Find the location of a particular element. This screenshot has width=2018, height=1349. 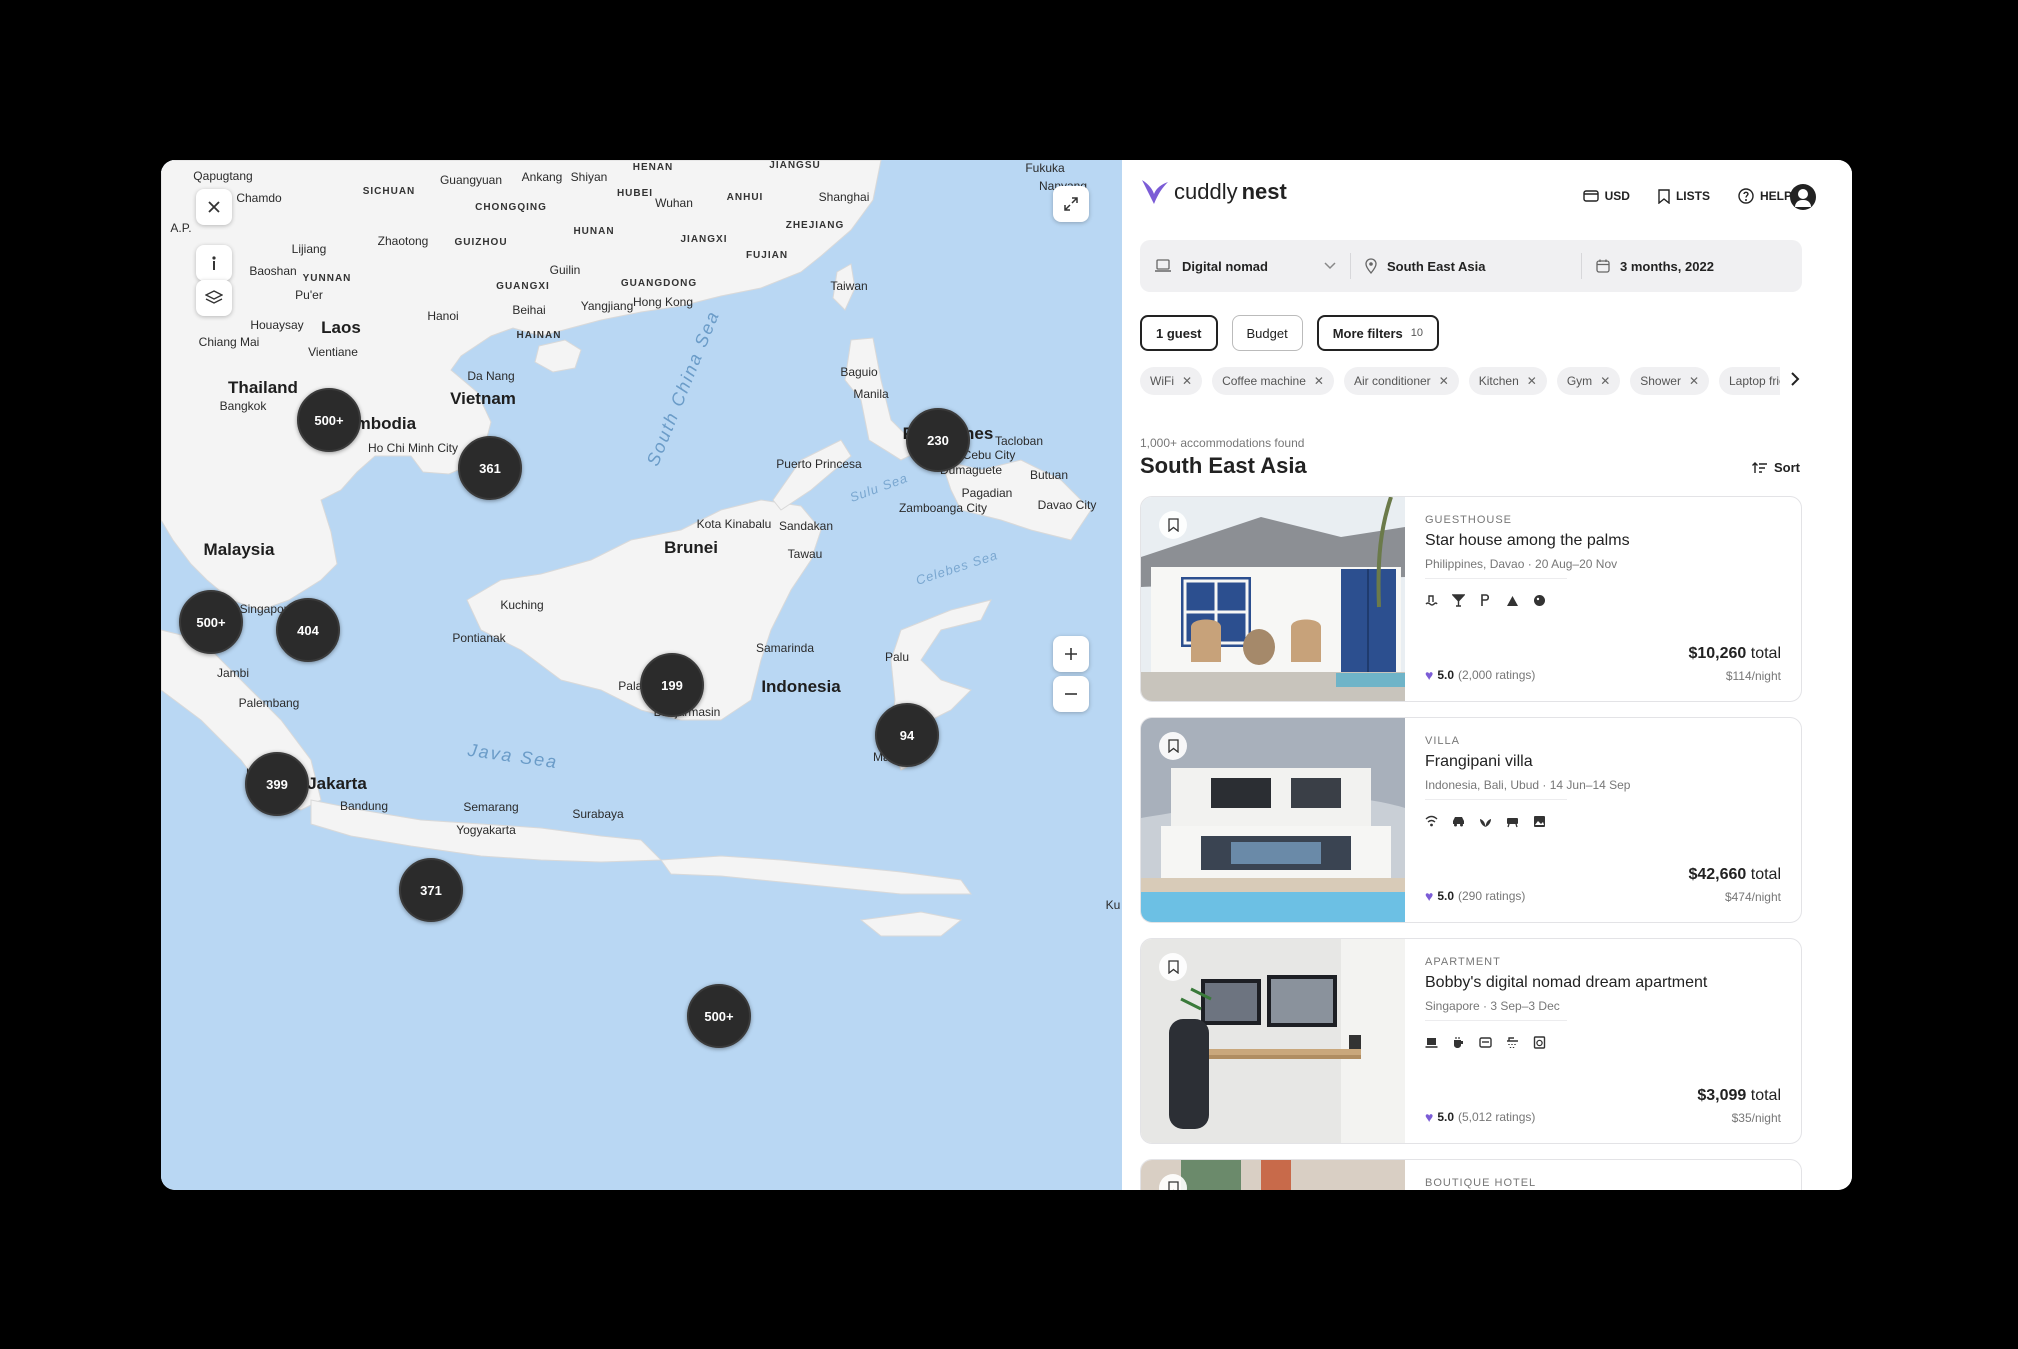

divider is located at coordinates (1496, 578).